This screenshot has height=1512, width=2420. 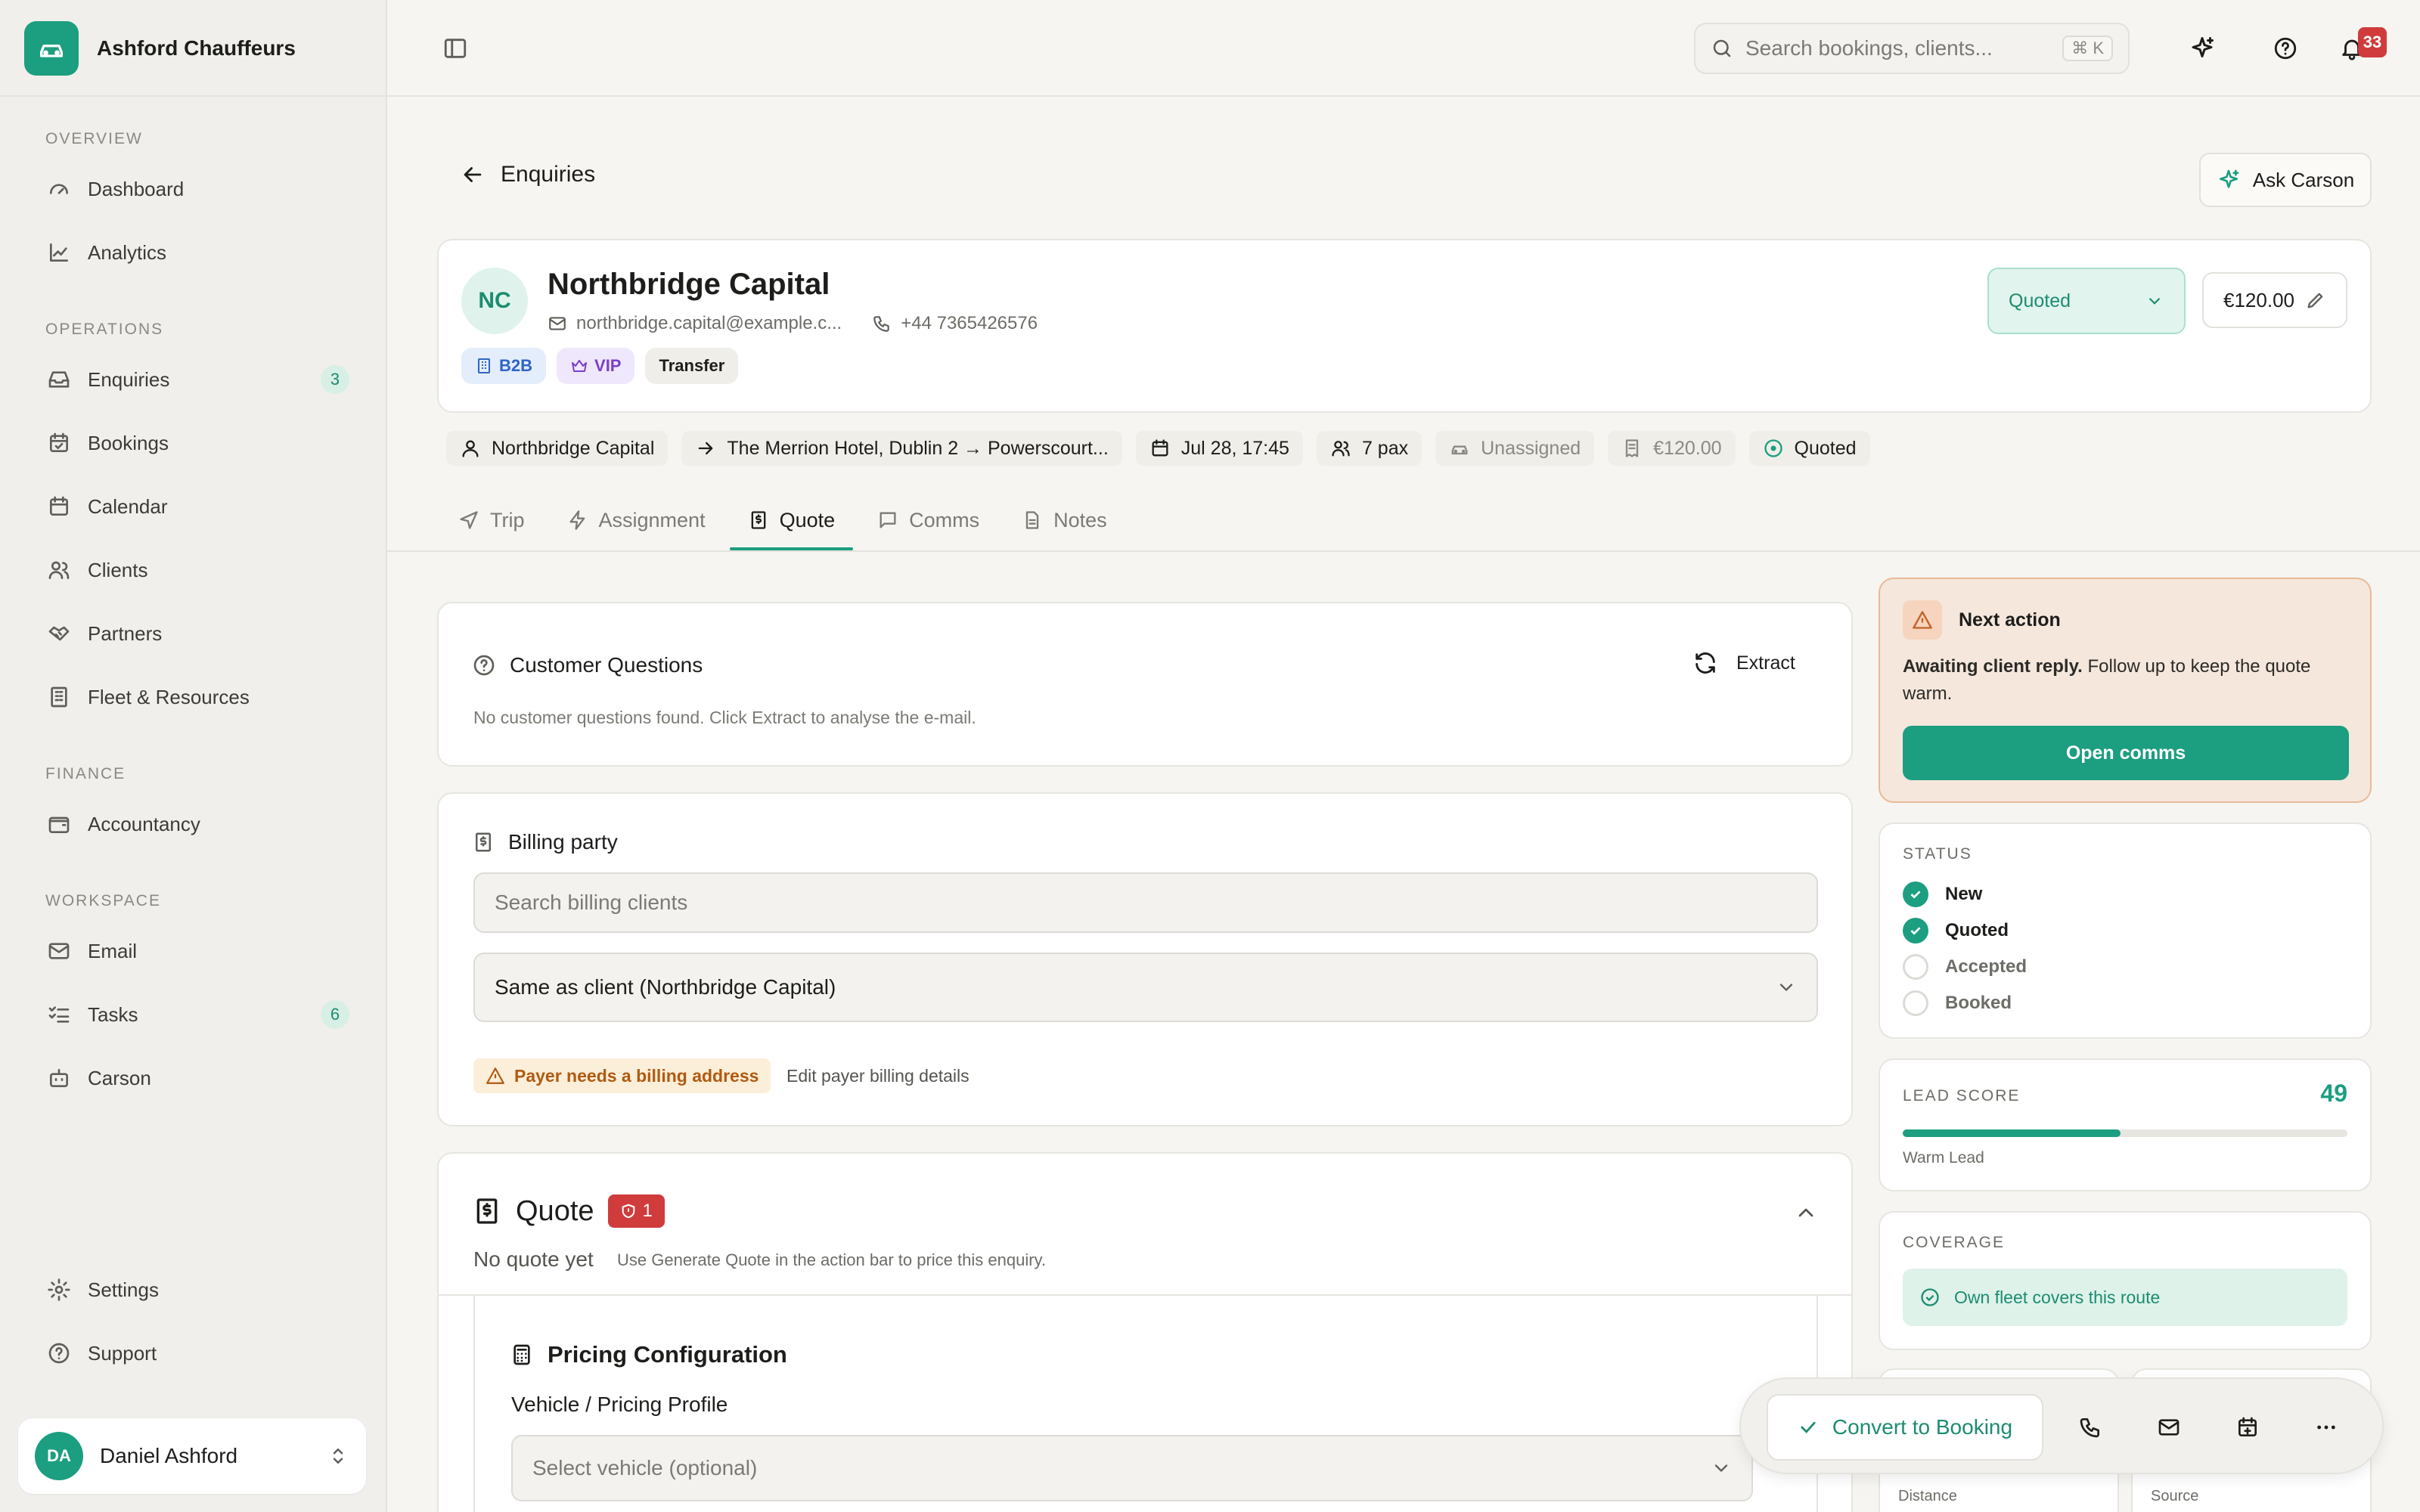 I want to click on edit-price-button: €120.00, so click(x=2274, y=300).